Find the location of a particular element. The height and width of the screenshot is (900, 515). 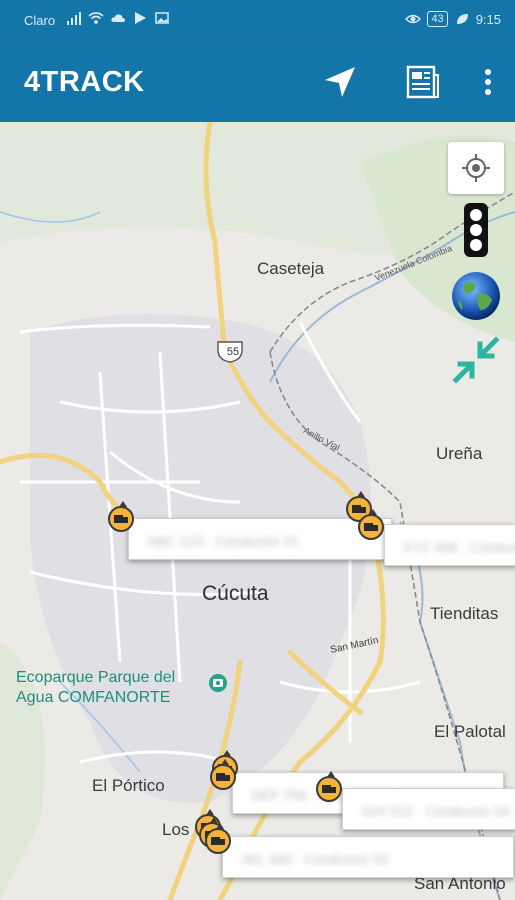

more-options-button is located at coordinates (488, 82).